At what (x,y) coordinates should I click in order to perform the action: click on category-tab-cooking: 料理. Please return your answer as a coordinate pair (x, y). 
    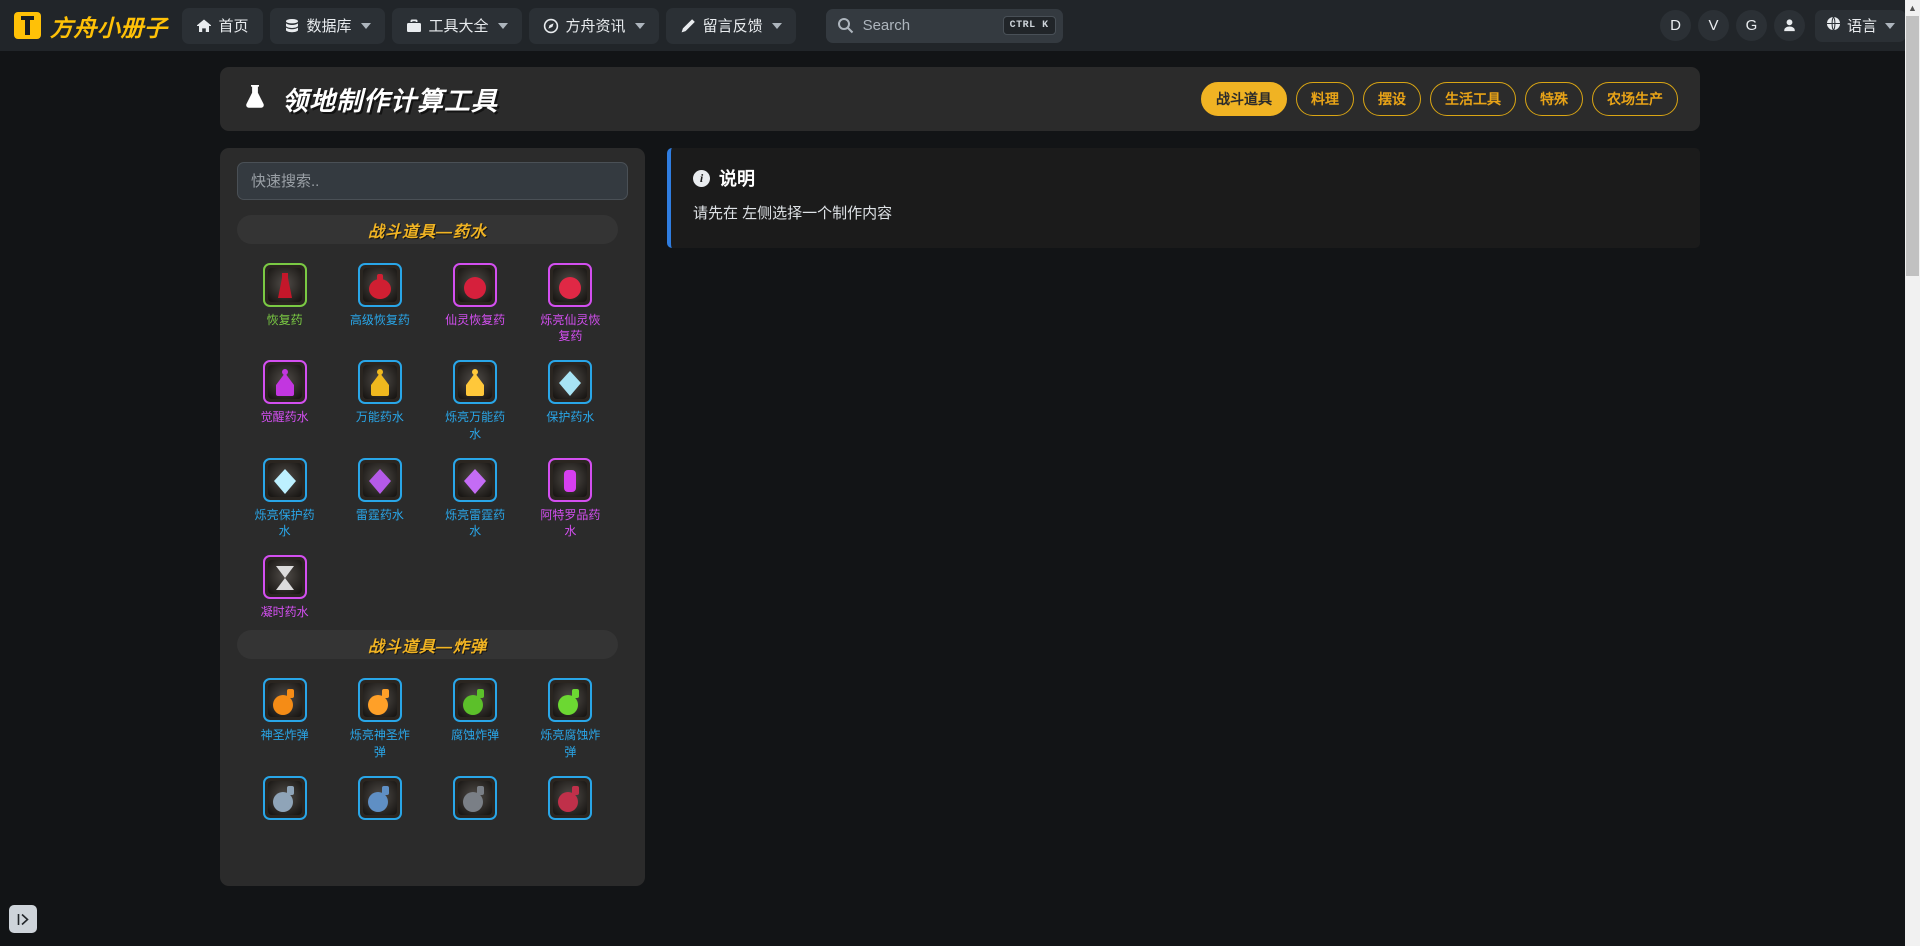
    Looking at the image, I should click on (1325, 99).